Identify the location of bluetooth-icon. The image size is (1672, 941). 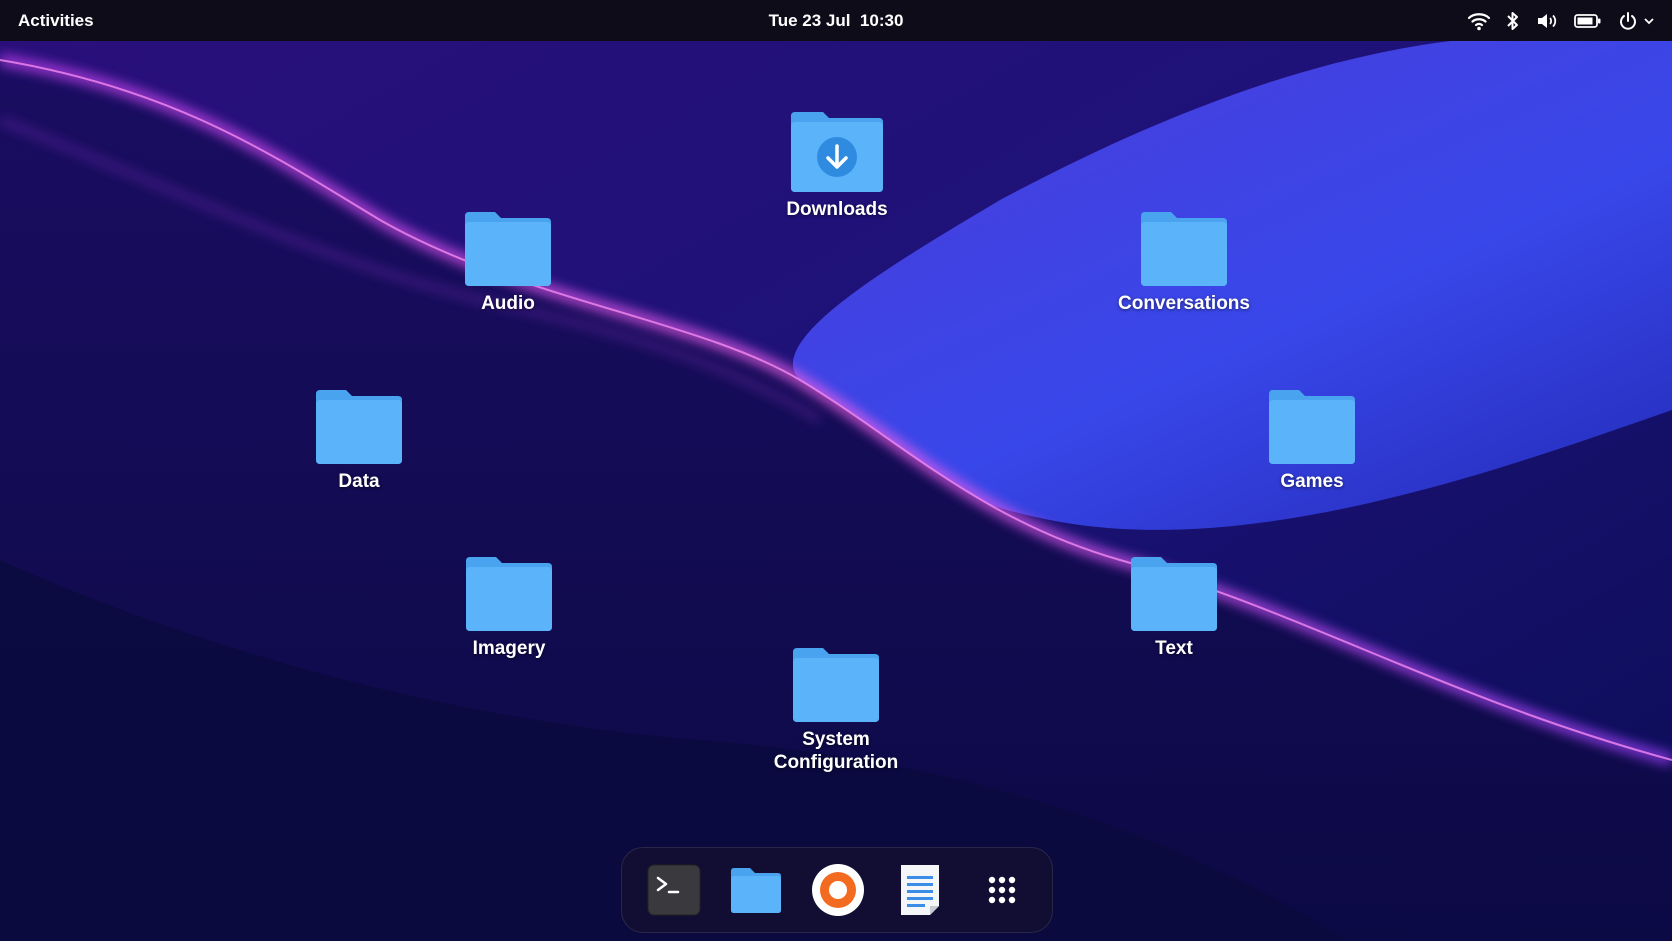
(1513, 21).